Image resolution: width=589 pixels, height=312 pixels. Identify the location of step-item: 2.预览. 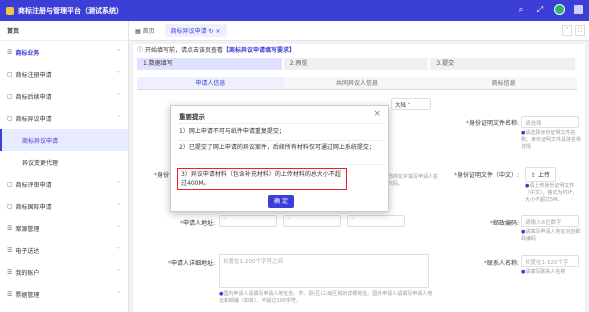
(356, 64).